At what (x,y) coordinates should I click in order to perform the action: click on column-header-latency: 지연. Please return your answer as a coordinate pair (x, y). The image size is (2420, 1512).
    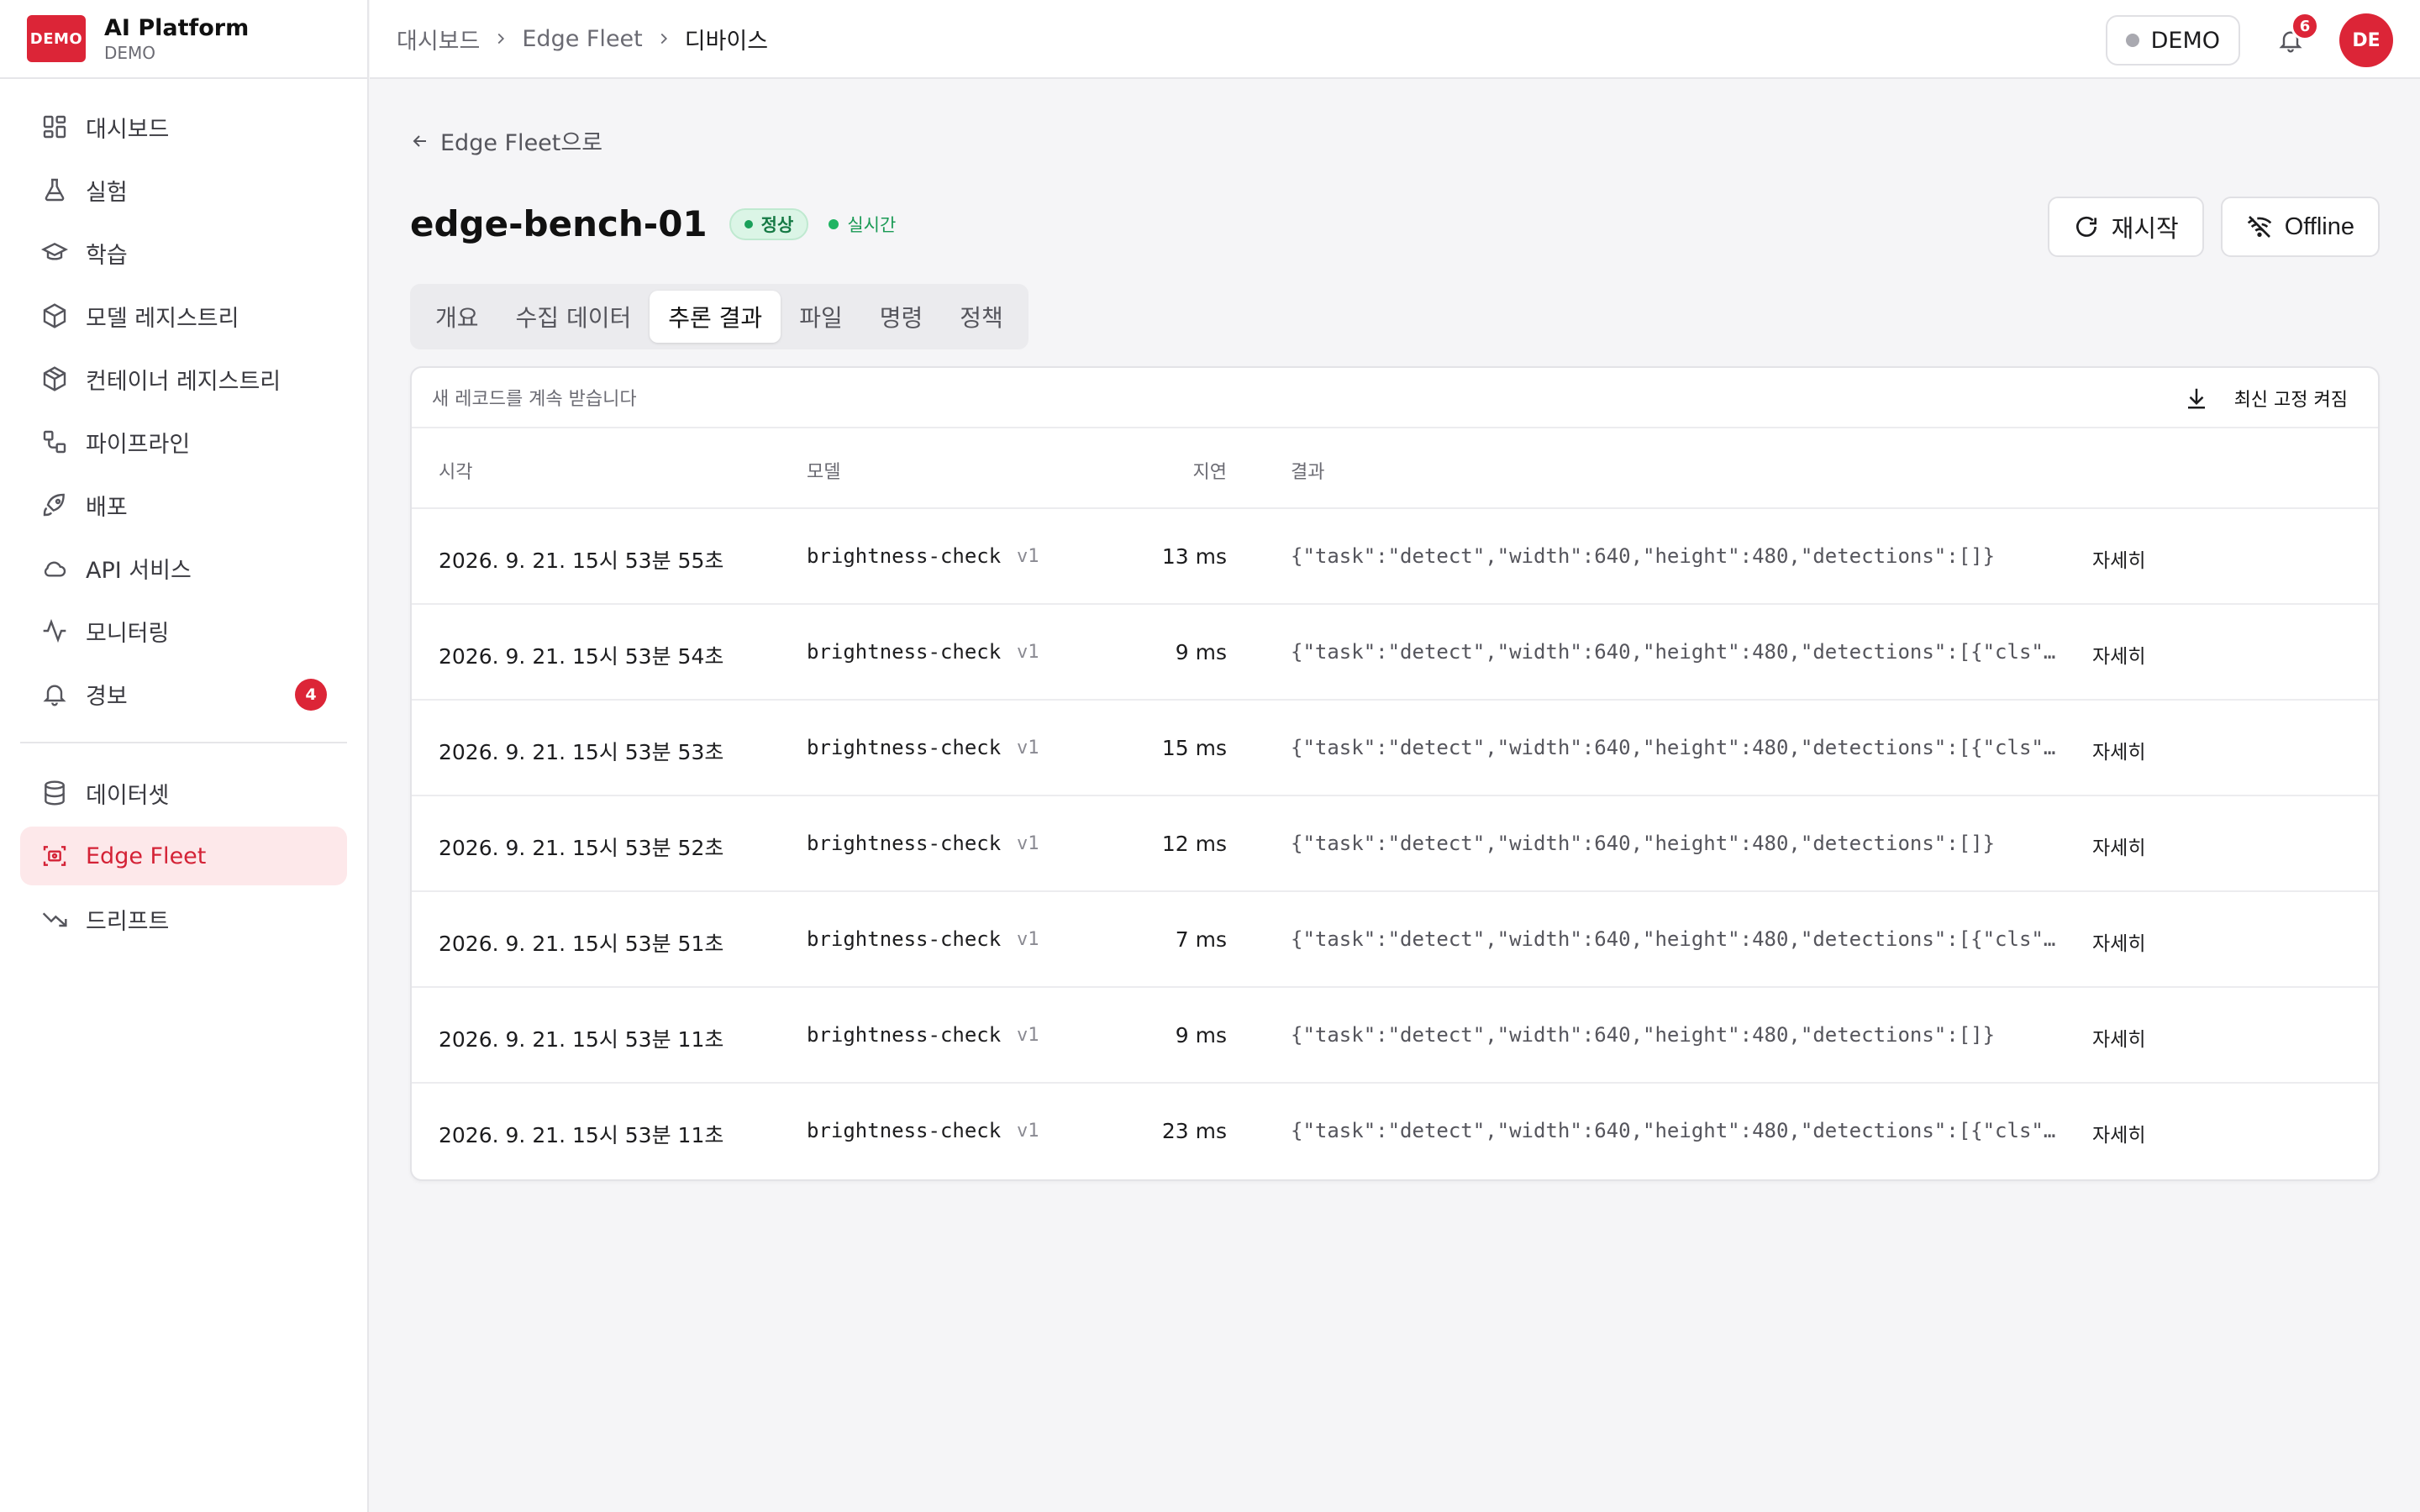
    Looking at the image, I should click on (1180, 470).